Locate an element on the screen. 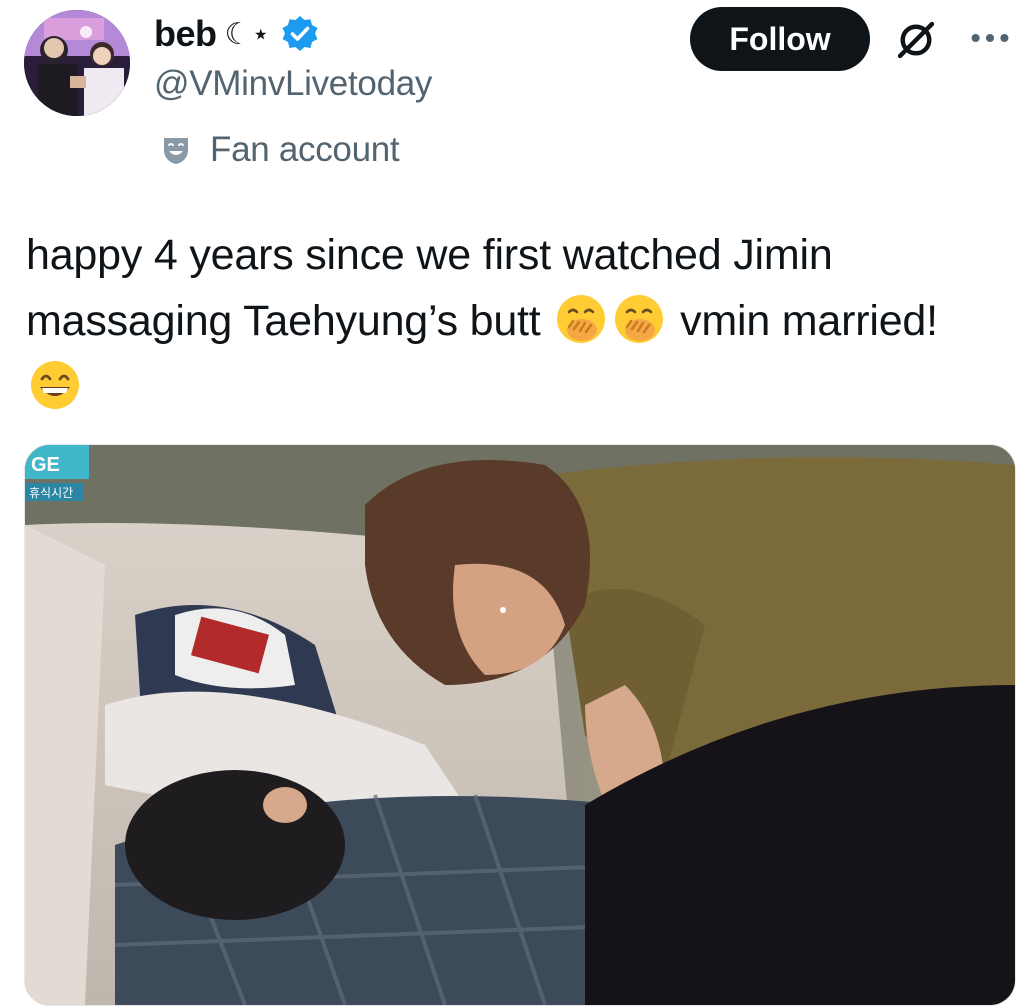  tweet-text-line-2: massaging Taehyung’s butt vmin married! is located at coordinates (521, 321).